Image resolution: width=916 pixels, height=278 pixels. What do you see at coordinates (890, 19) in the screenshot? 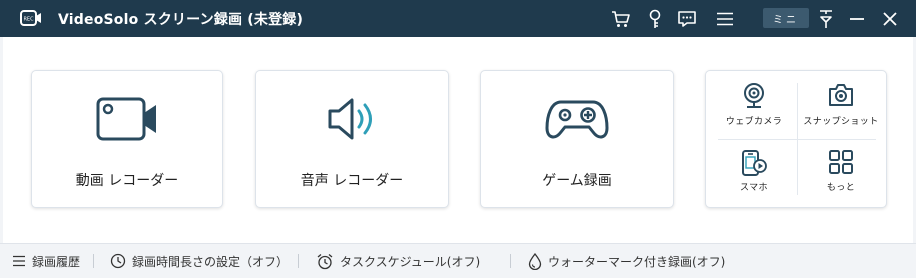
I see `close-icon` at bounding box center [890, 19].